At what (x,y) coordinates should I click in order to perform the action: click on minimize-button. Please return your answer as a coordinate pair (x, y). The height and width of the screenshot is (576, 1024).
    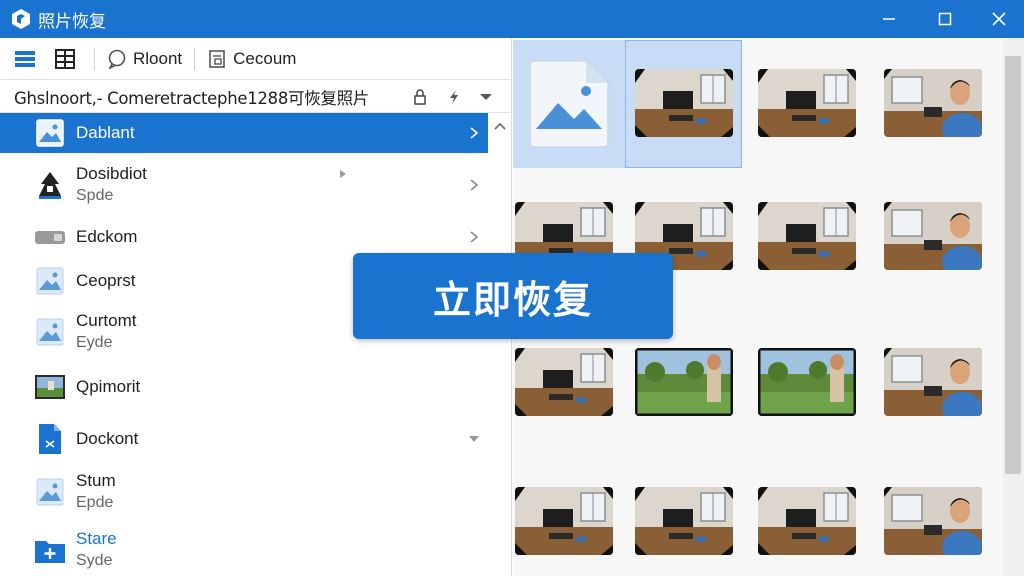
    Looking at the image, I should click on (889, 19).